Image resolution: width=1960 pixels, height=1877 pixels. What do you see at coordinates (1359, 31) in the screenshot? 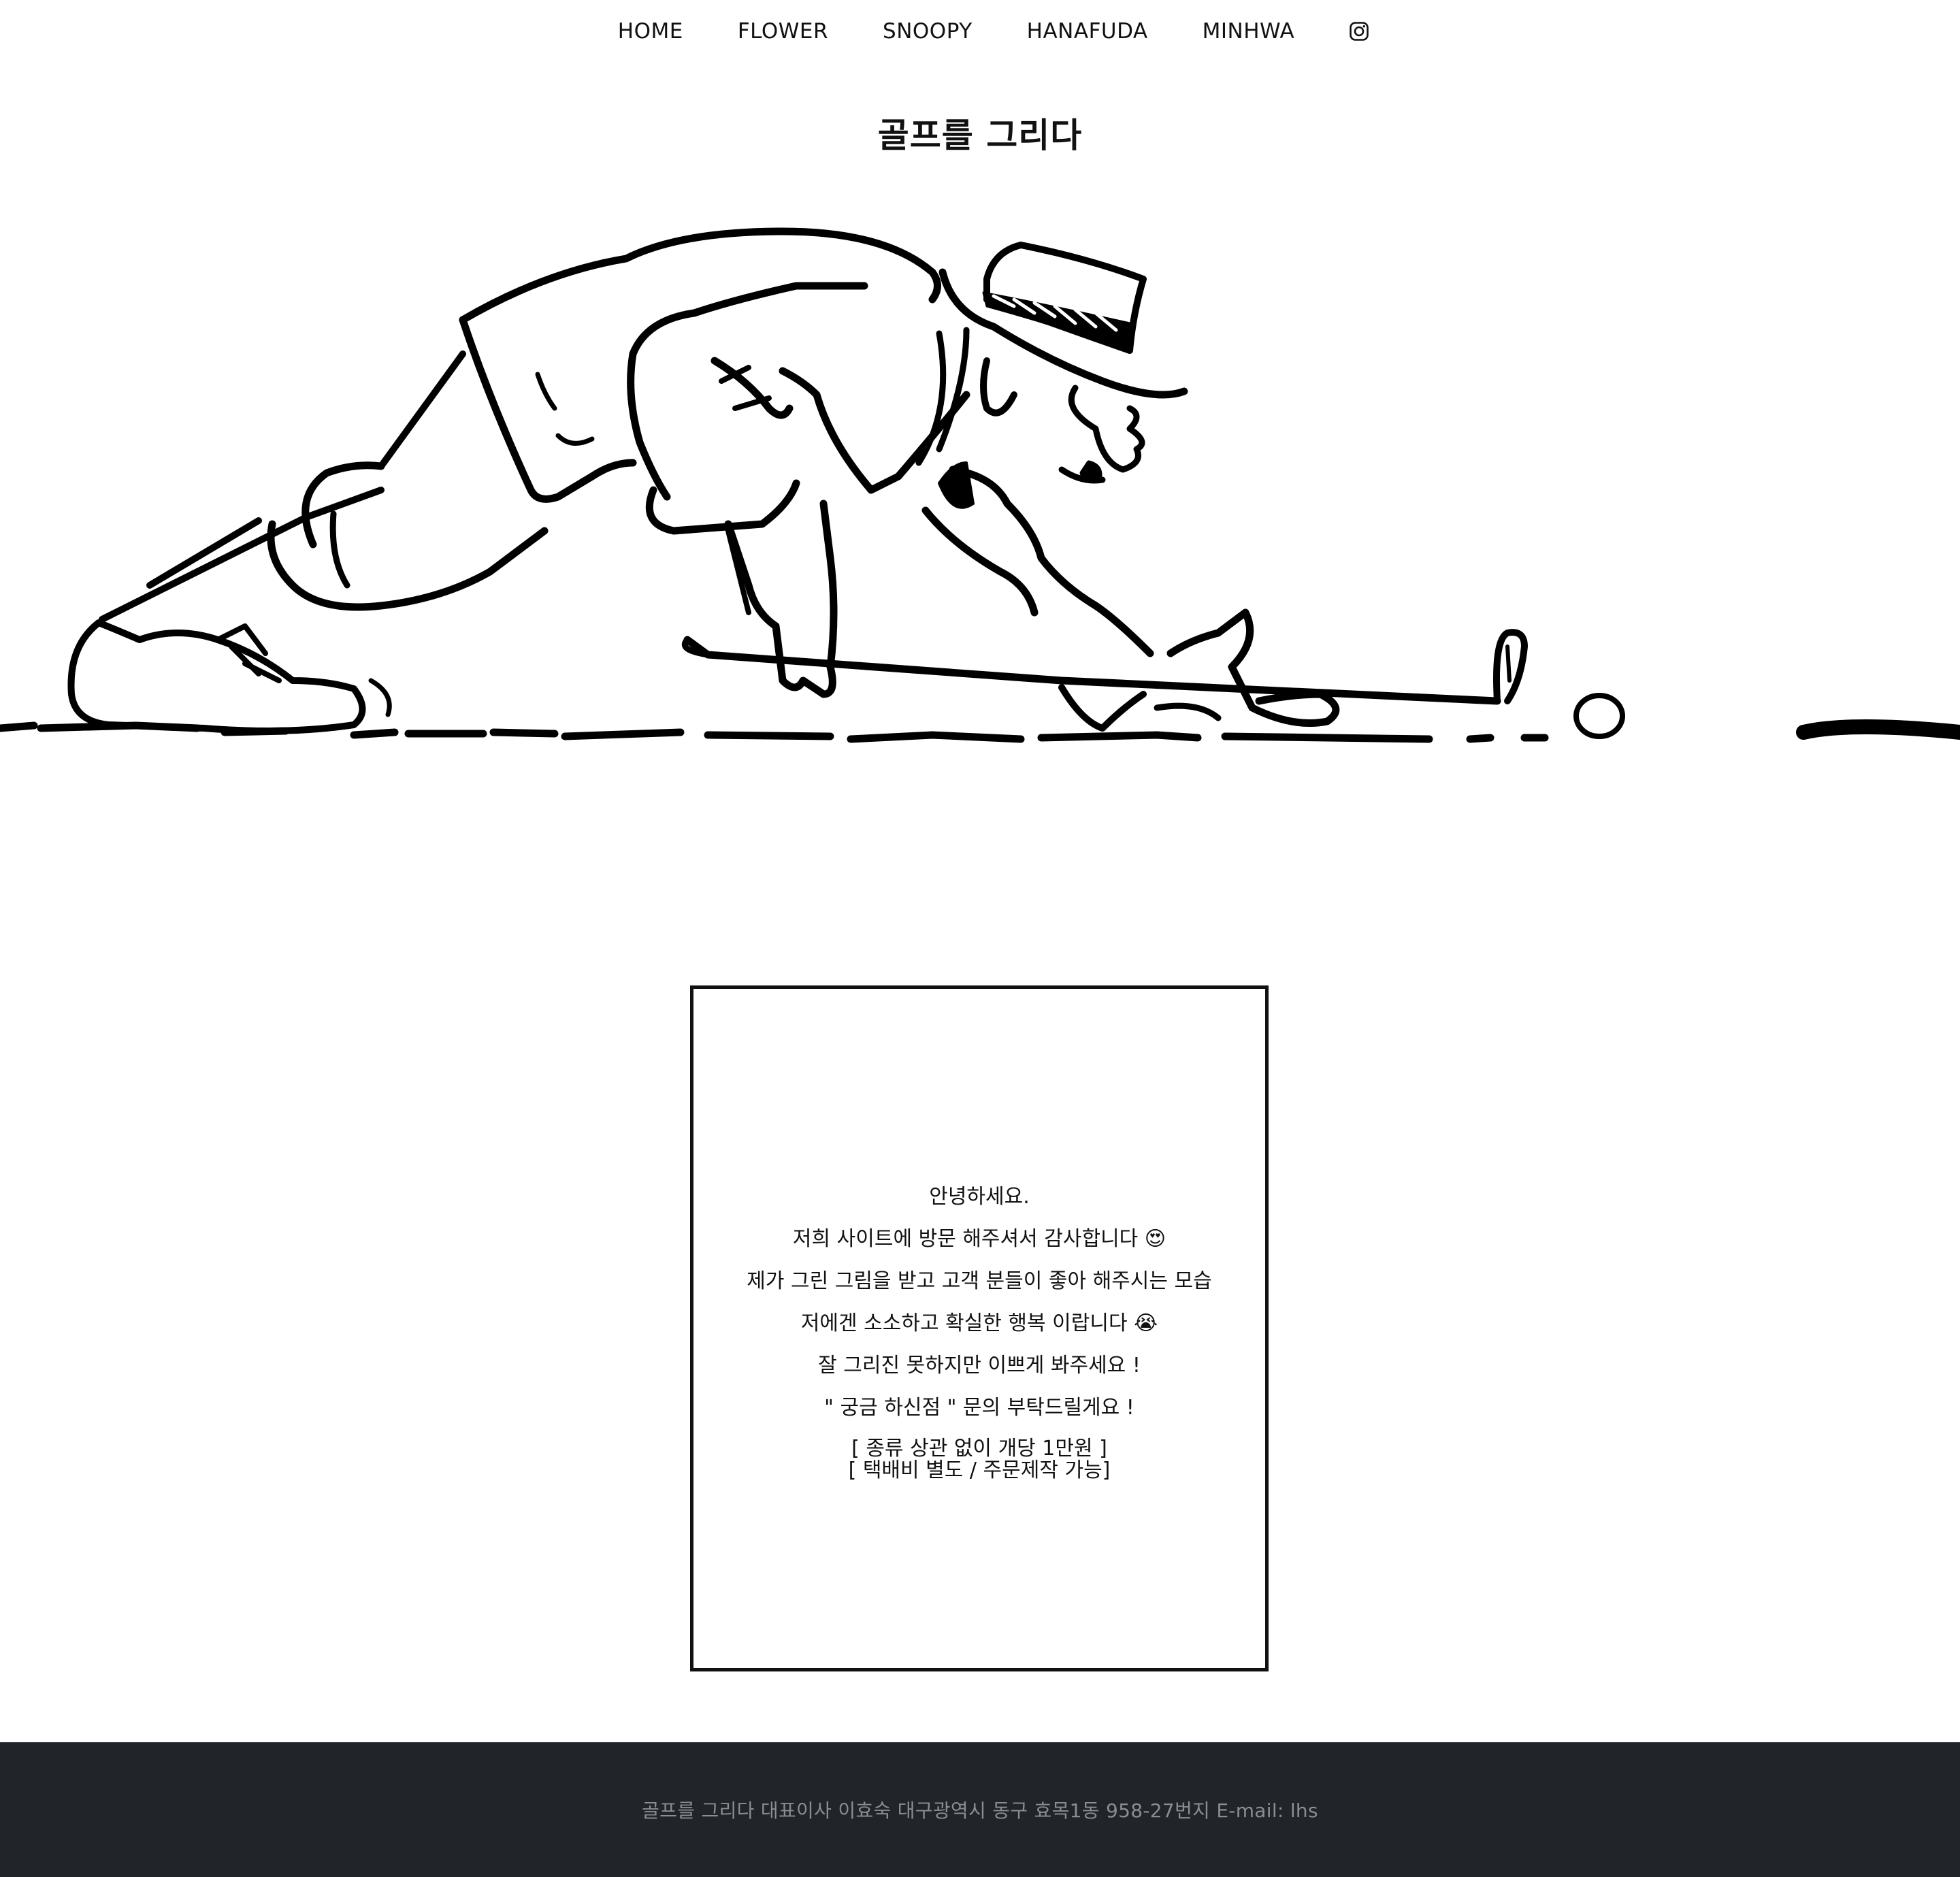
I see `instagram-icon` at bounding box center [1359, 31].